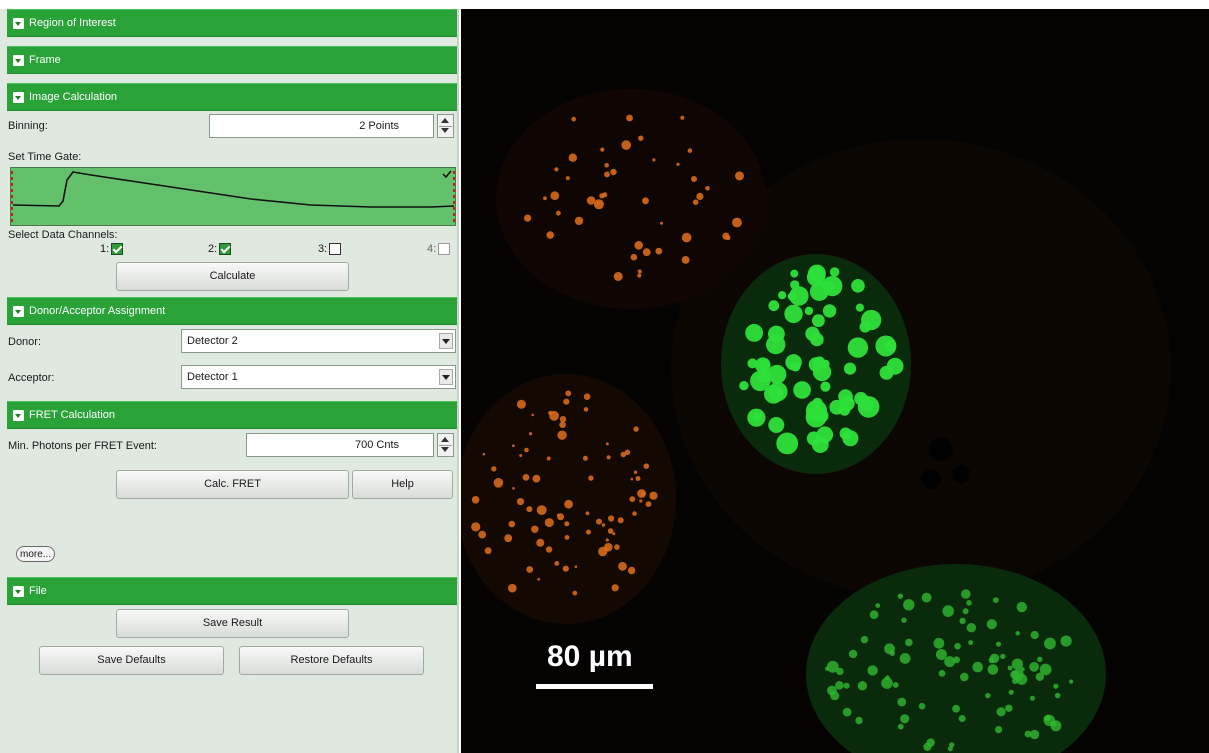  Describe the element at coordinates (318, 341) in the screenshot. I see `donor-select: Detector 2` at that location.